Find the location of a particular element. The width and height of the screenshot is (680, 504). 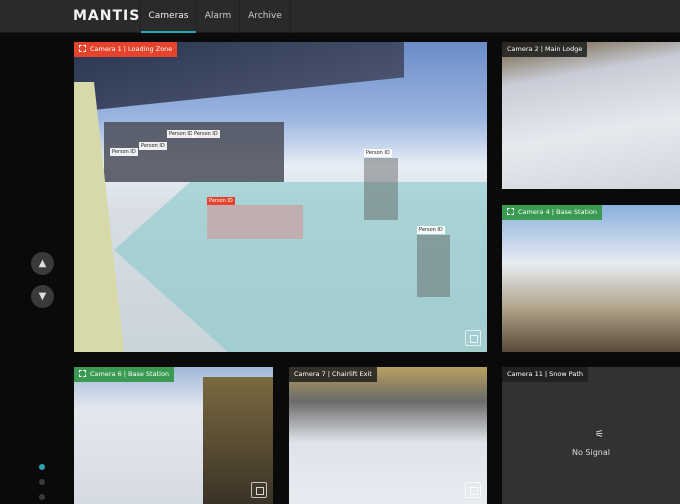

detection-box-alert is located at coordinates (255, 222).